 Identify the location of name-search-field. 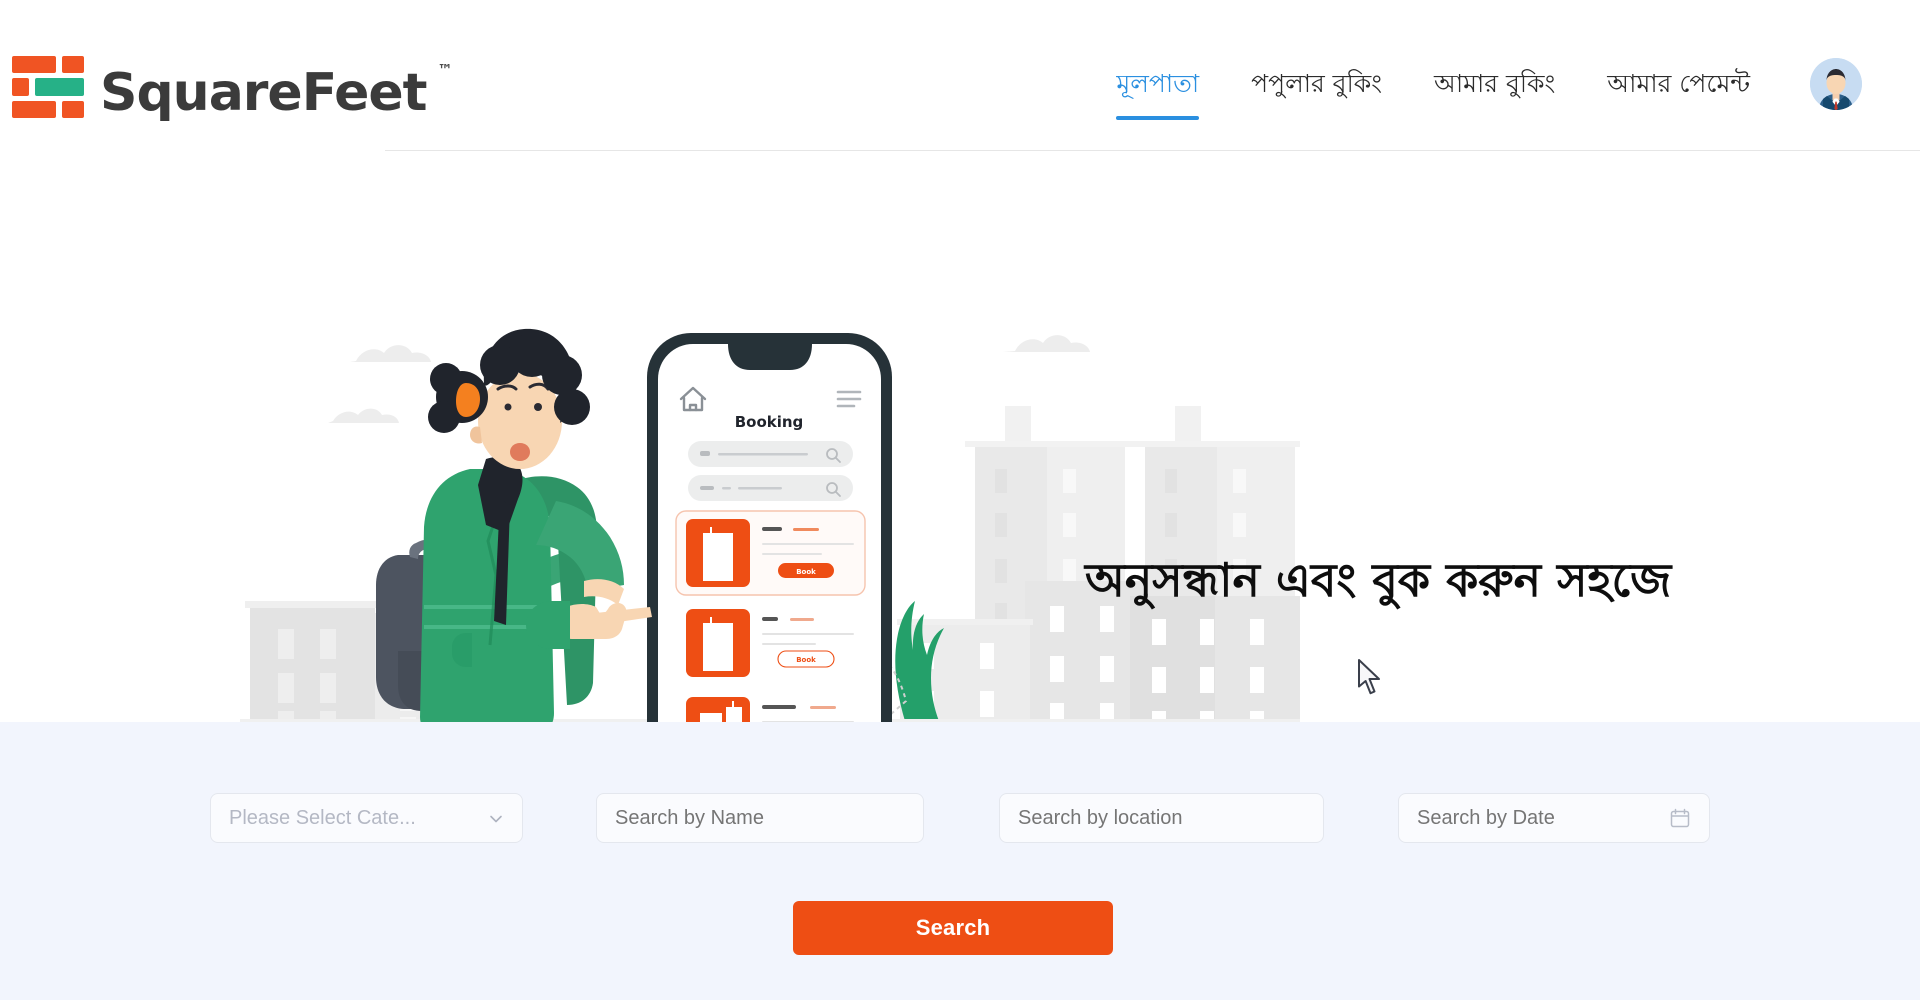
(760, 818).